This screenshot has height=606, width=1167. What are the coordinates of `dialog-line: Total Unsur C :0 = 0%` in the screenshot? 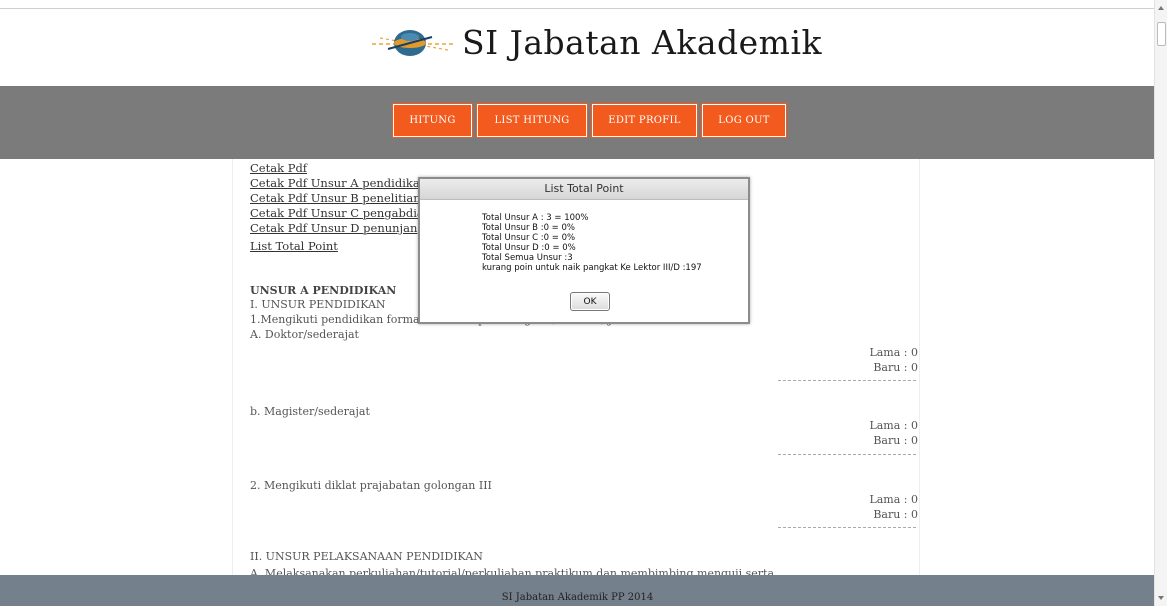 It's located at (529, 238).